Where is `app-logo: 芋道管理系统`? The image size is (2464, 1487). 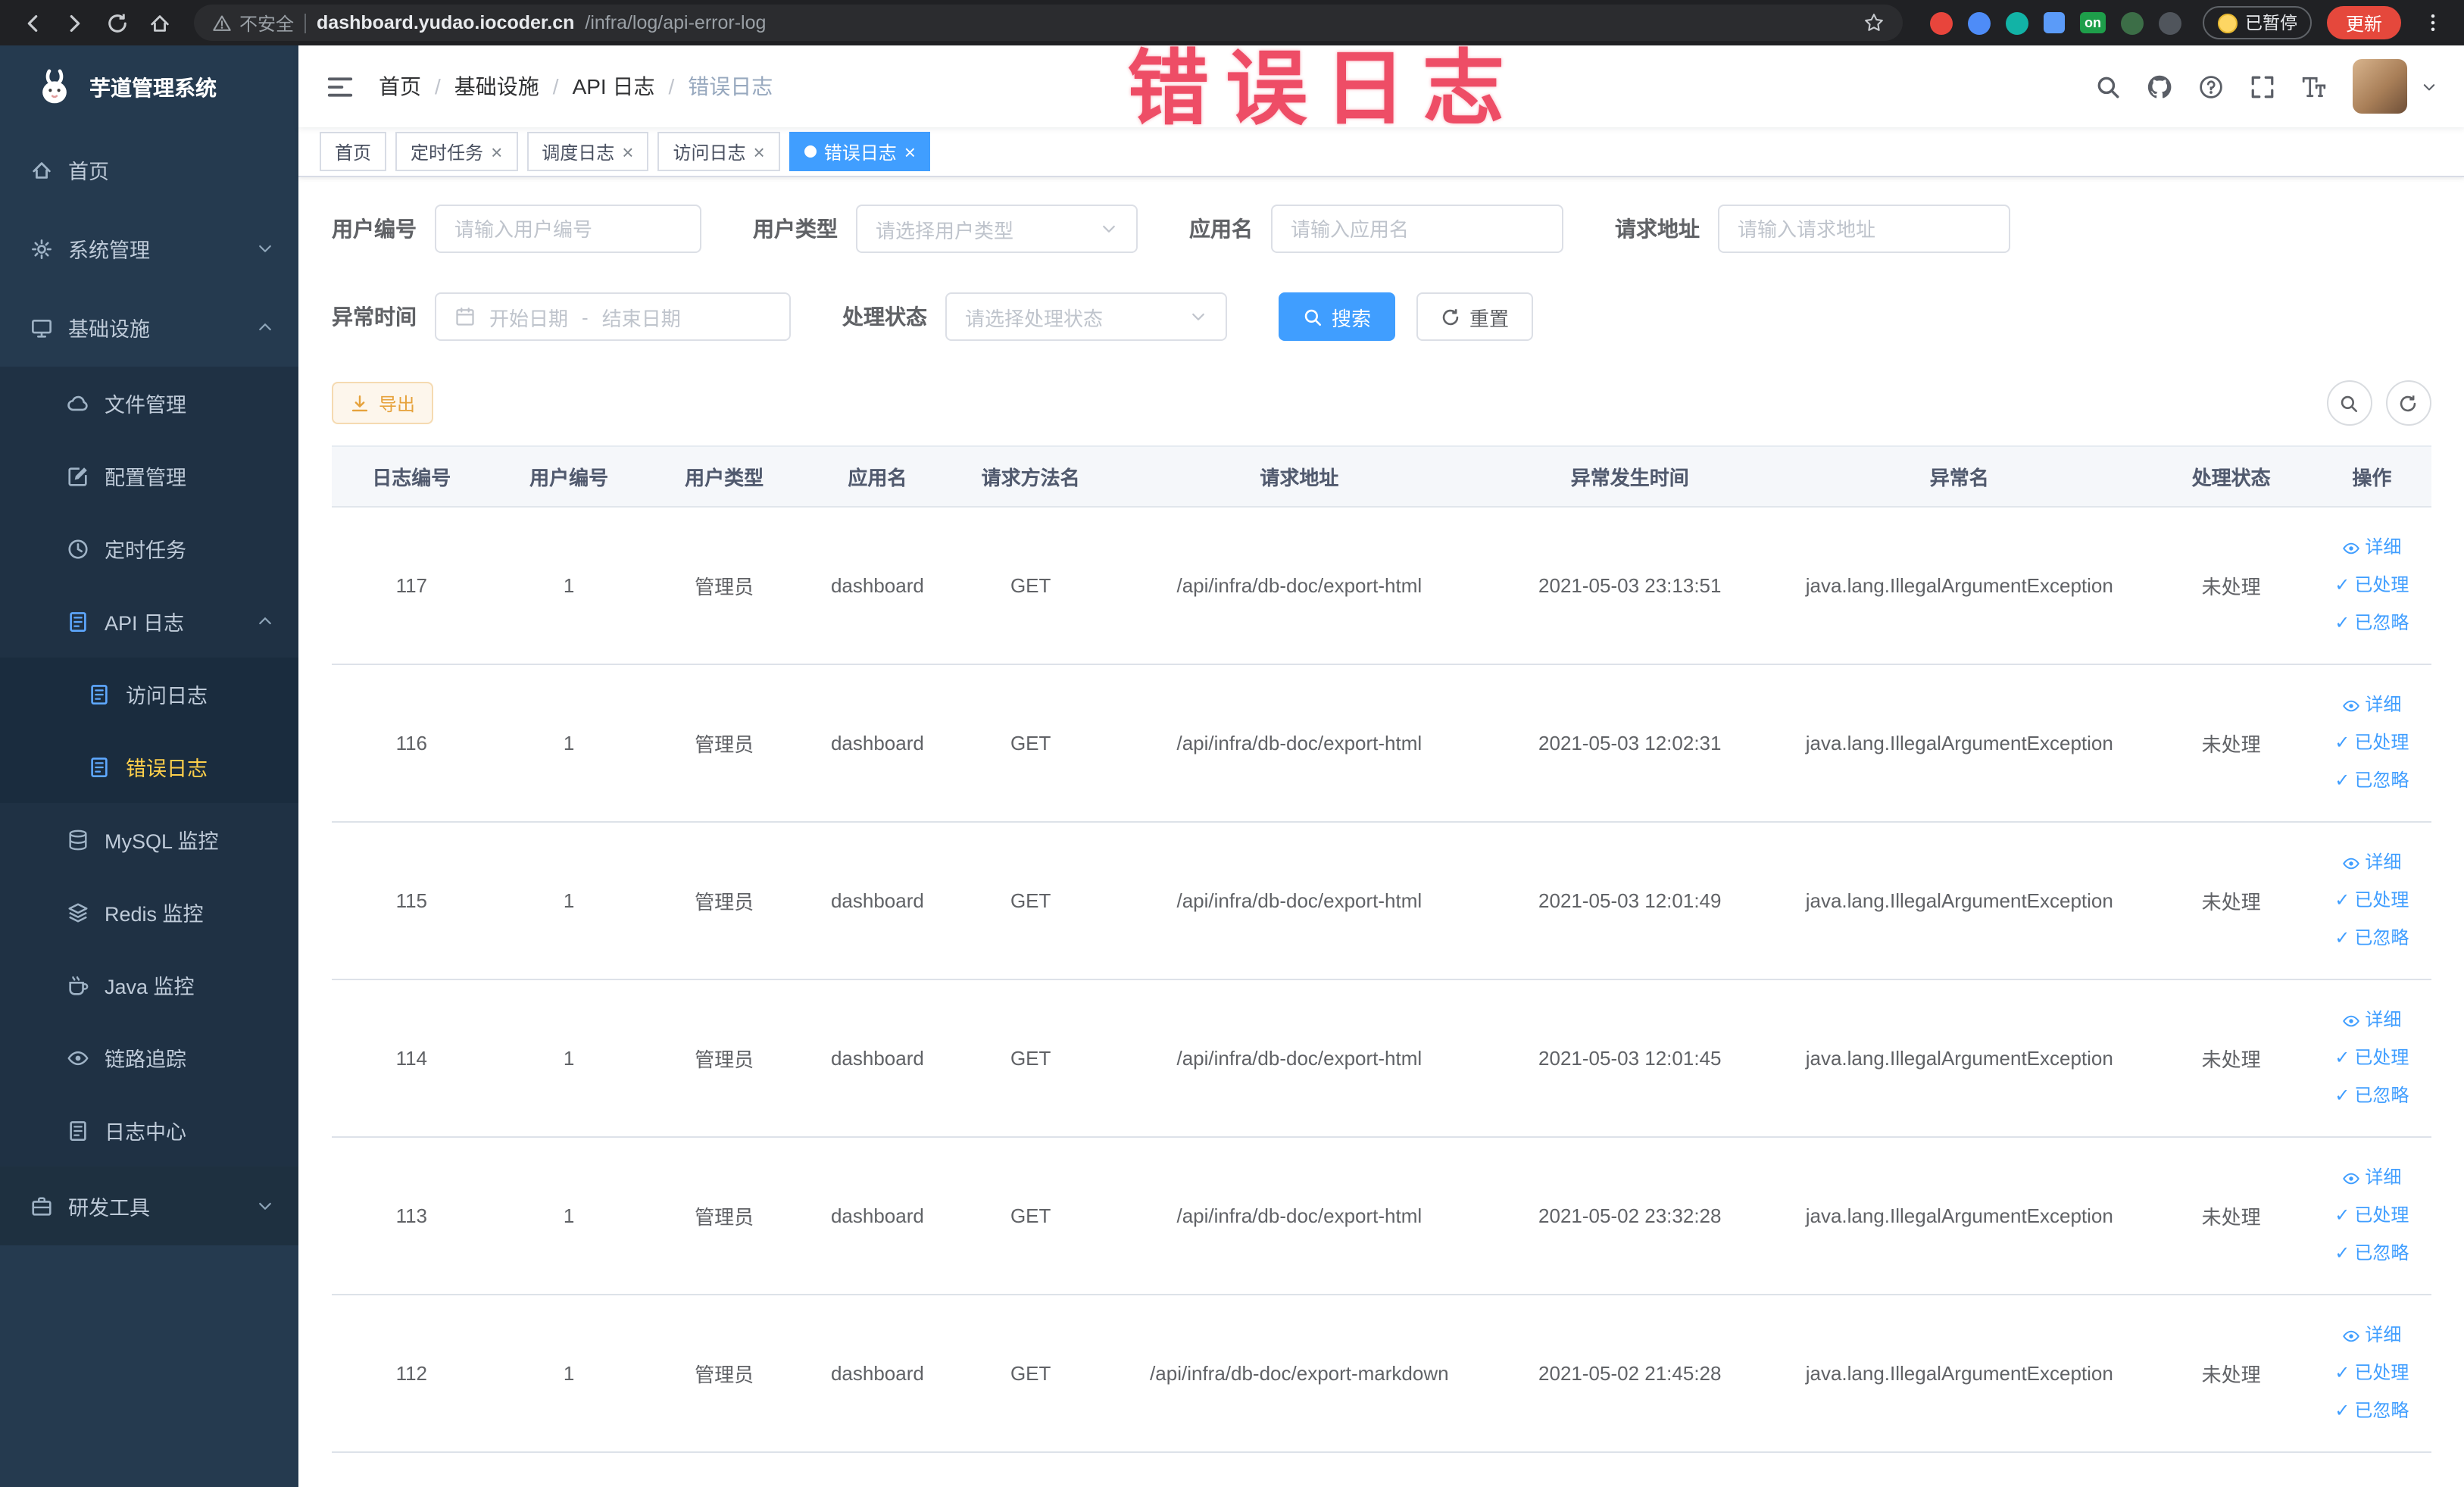
app-logo: 芋道管理系统 is located at coordinates (149, 87).